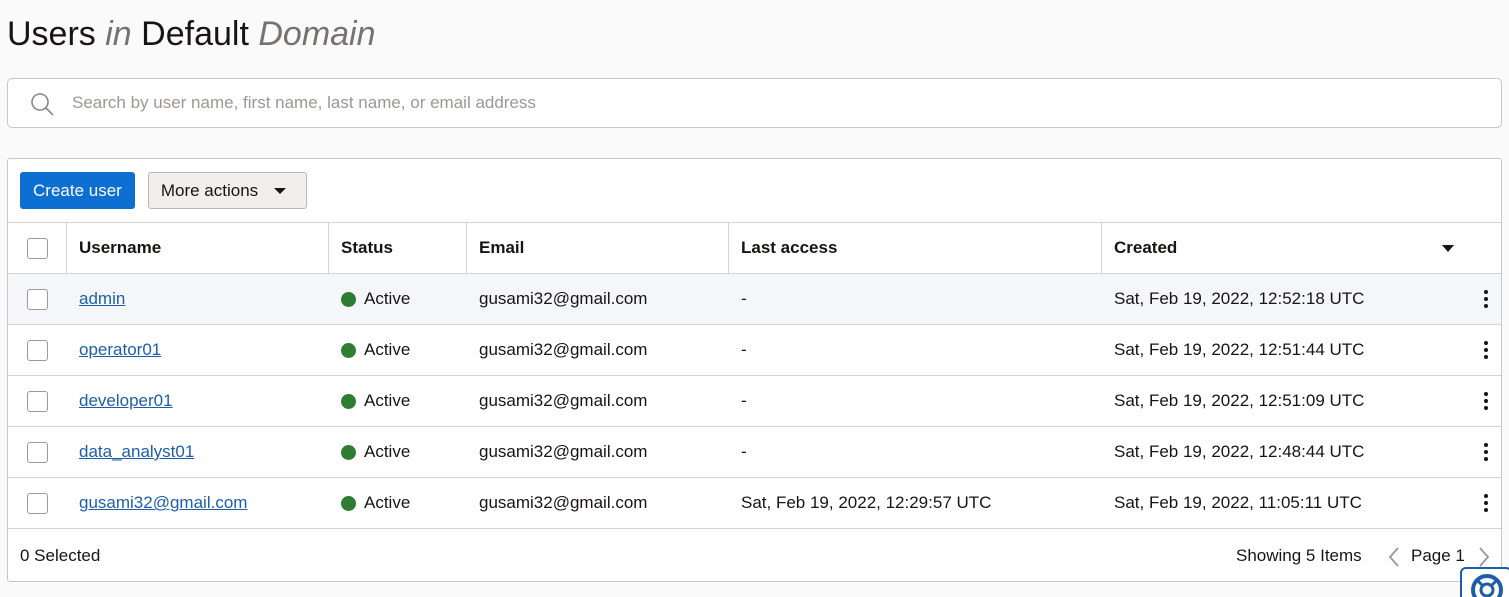  What do you see at coordinates (60, 555) in the screenshot?
I see `selected-count: 0 Selected` at bounding box center [60, 555].